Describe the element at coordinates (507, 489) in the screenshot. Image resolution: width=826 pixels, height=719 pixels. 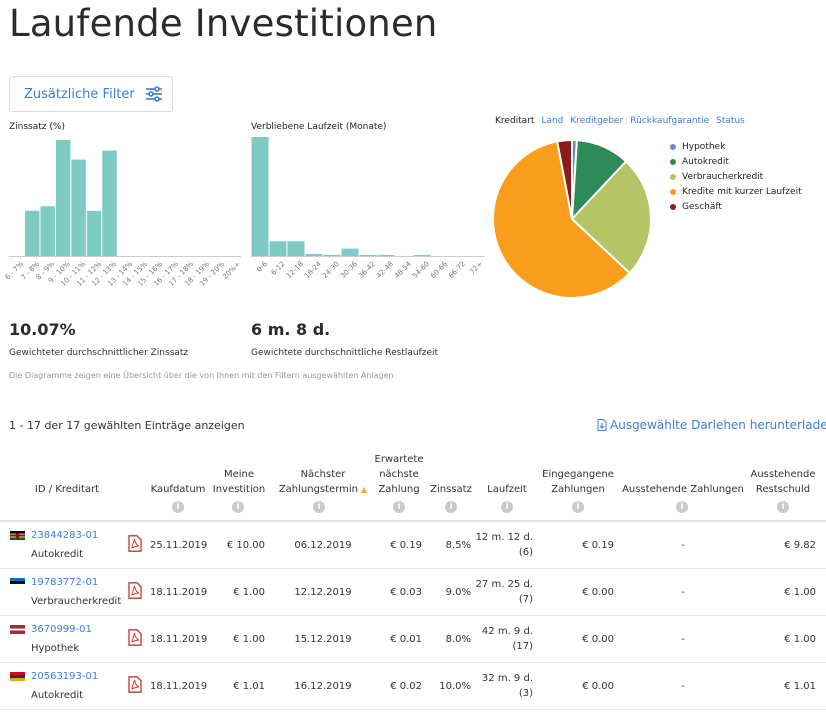
I see `col-header-laufzeit: Laufzeit` at that location.